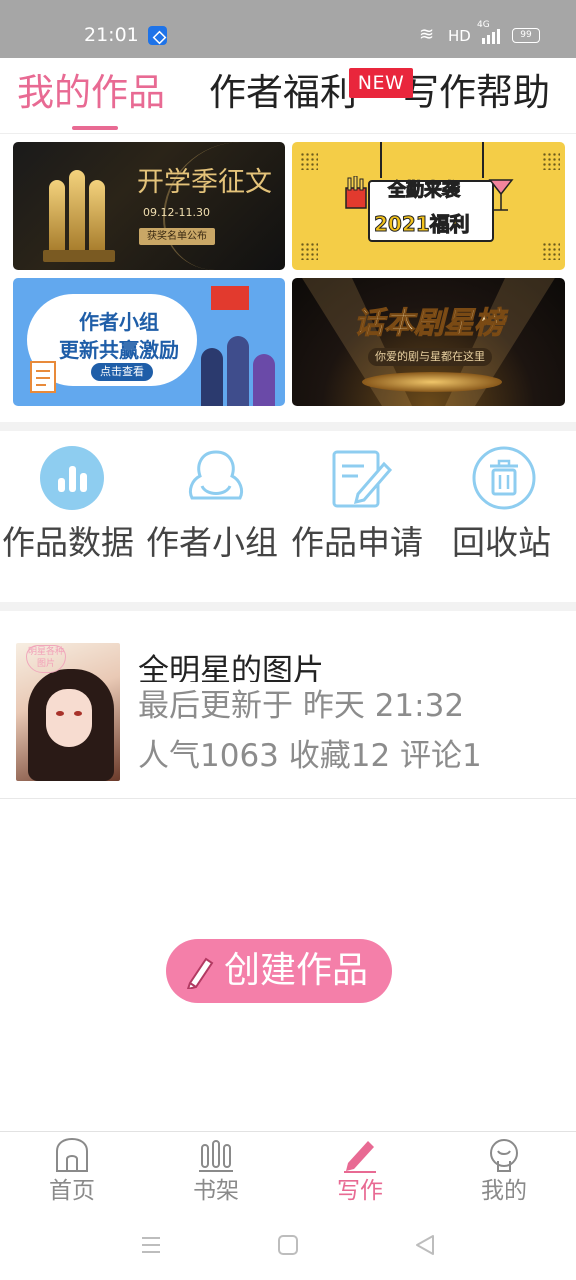 The height and width of the screenshot is (1280, 576). I want to click on work-stats: 人气1063 收藏12 评论1, so click(310, 756).